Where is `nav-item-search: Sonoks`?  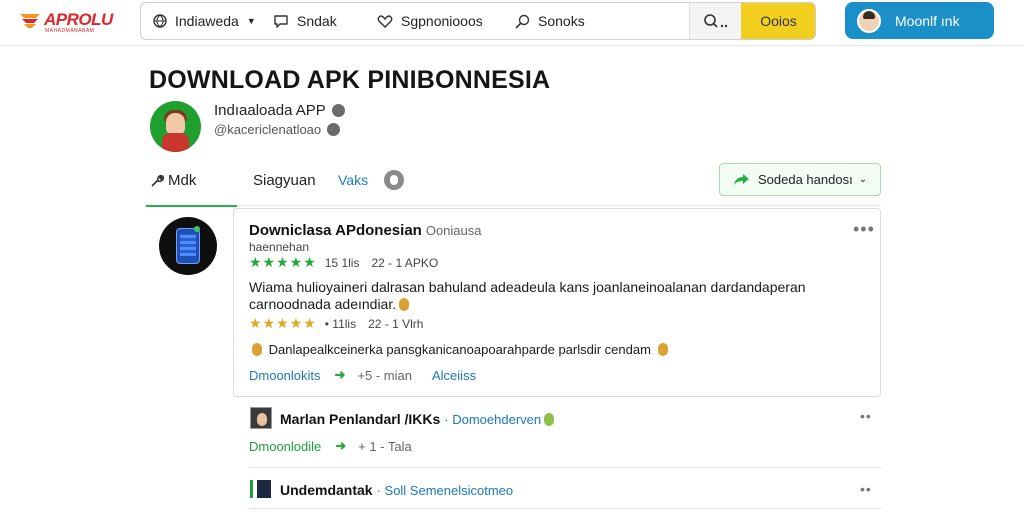 nav-item-search: Sonoks is located at coordinates (550, 21).